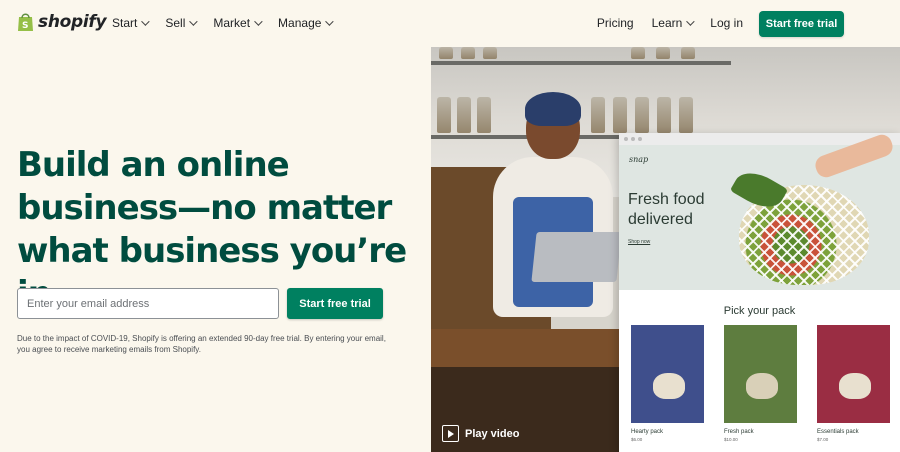  I want to click on pack-name: Hearty pack, so click(647, 432).